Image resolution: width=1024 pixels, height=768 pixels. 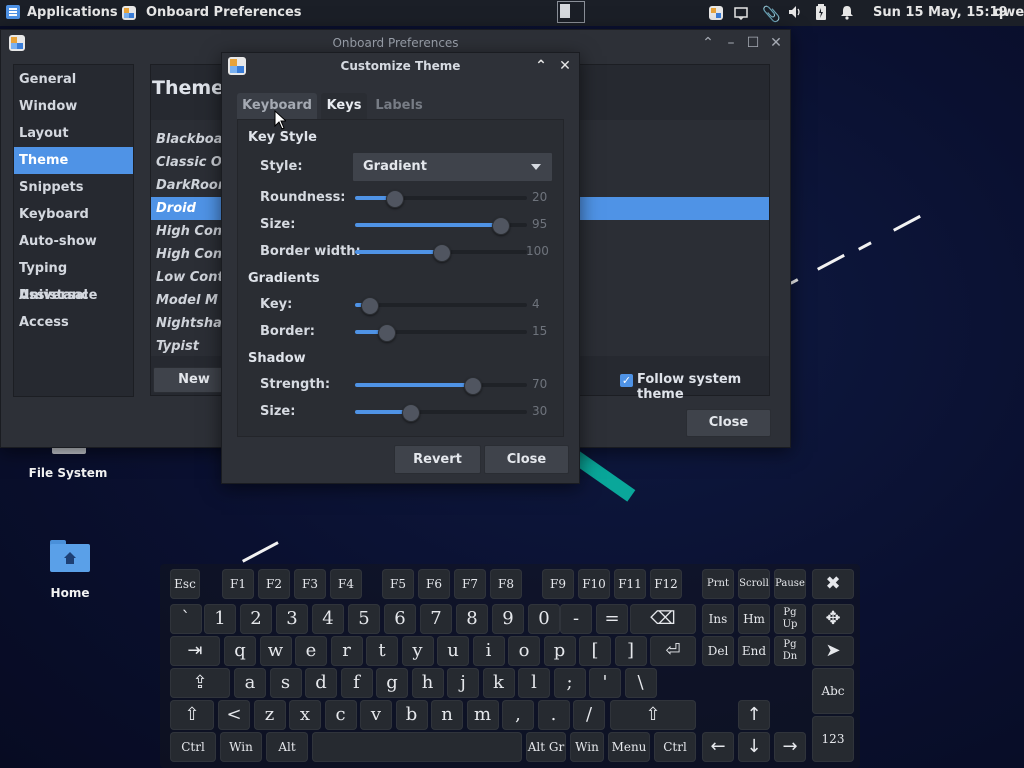 What do you see at coordinates (441, 413) in the screenshot?
I see `shadow-size-slider` at bounding box center [441, 413].